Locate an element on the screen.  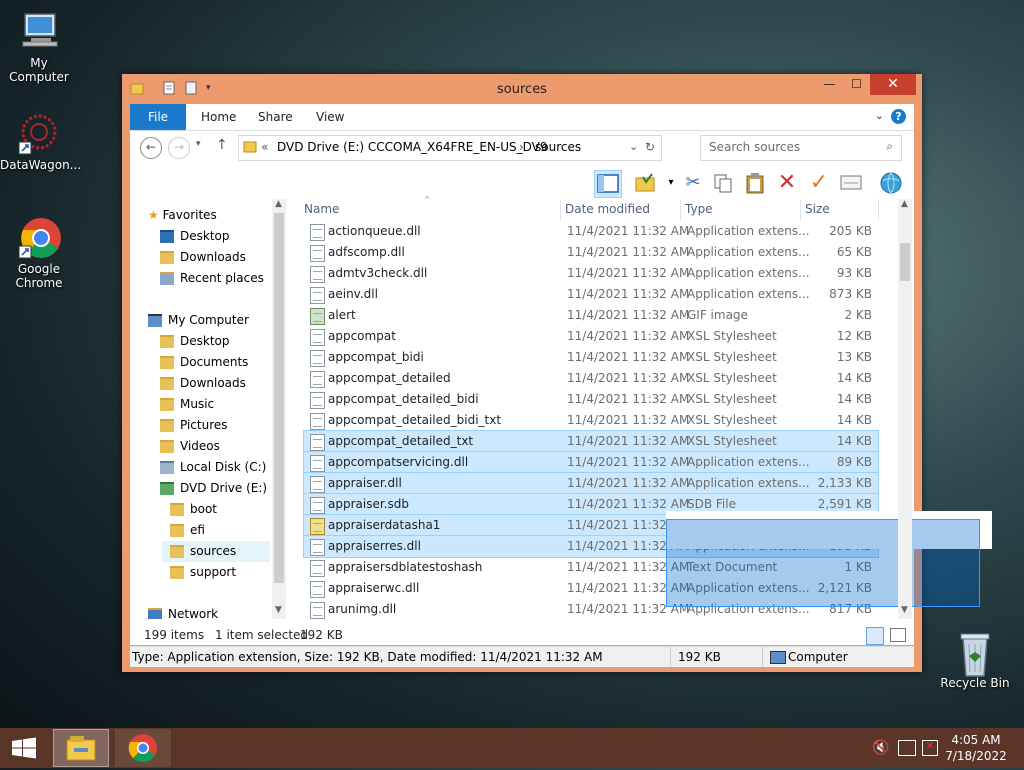
desktop-icon-recycle-bin: Recycle Bin is located at coordinates (975, 660).